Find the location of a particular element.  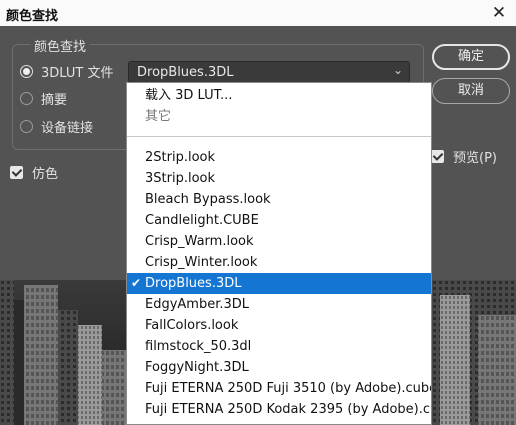

lut-list-item-label: Crisp_Winter.look is located at coordinates (201, 262).